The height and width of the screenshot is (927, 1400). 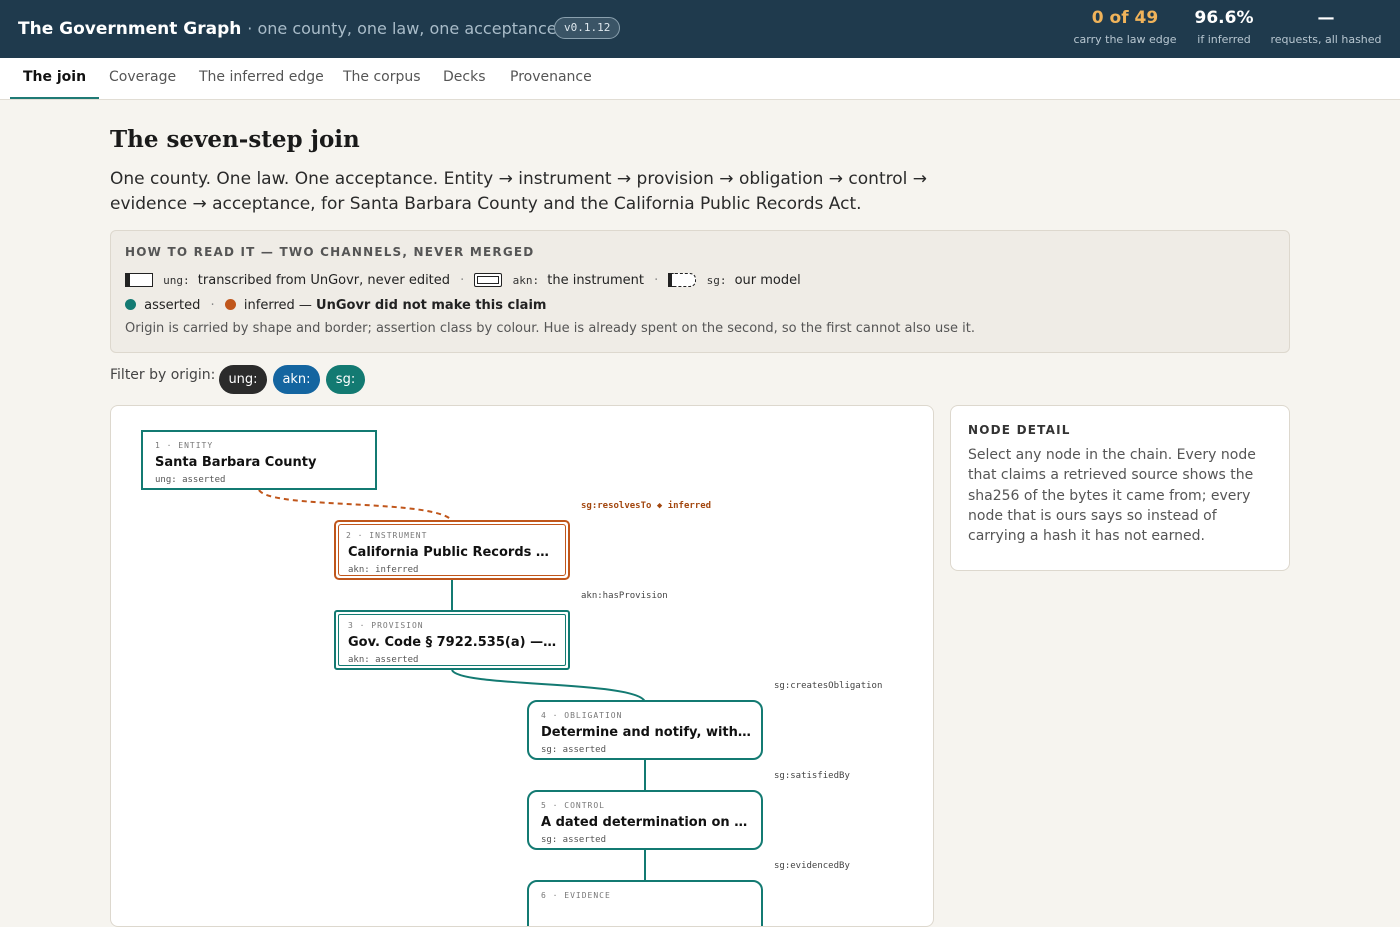 I want to click on brand-subtitle: · one county, one law, one acceptance, so click(x=402, y=28).